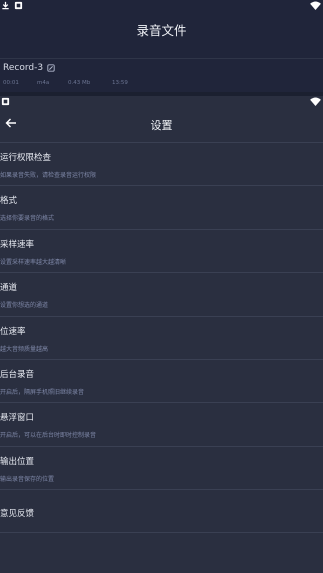  What do you see at coordinates (48, 175) in the screenshot?
I see `setting-subtitle: 如果录音失败，请检查录音运行权限` at bounding box center [48, 175].